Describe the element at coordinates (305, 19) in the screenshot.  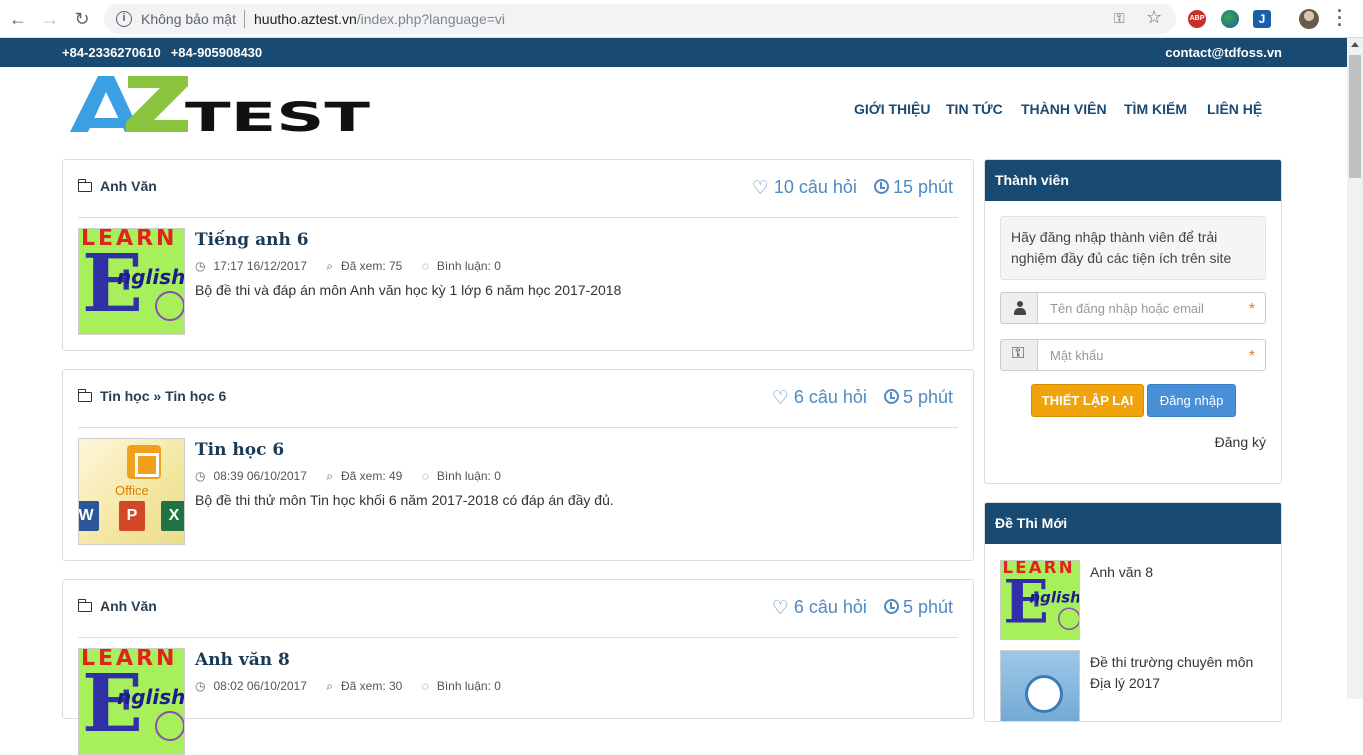
I see `url-host: huutho.aztest.vn` at that location.